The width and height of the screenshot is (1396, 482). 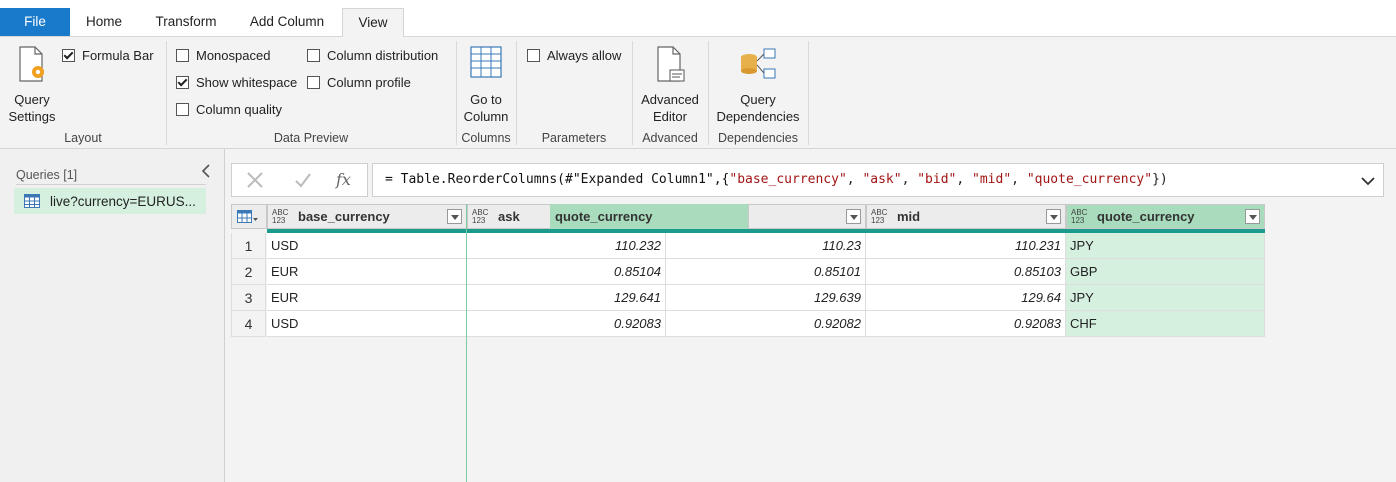 I want to click on formula-arg: "quote_currency", so click(x=1089, y=179).